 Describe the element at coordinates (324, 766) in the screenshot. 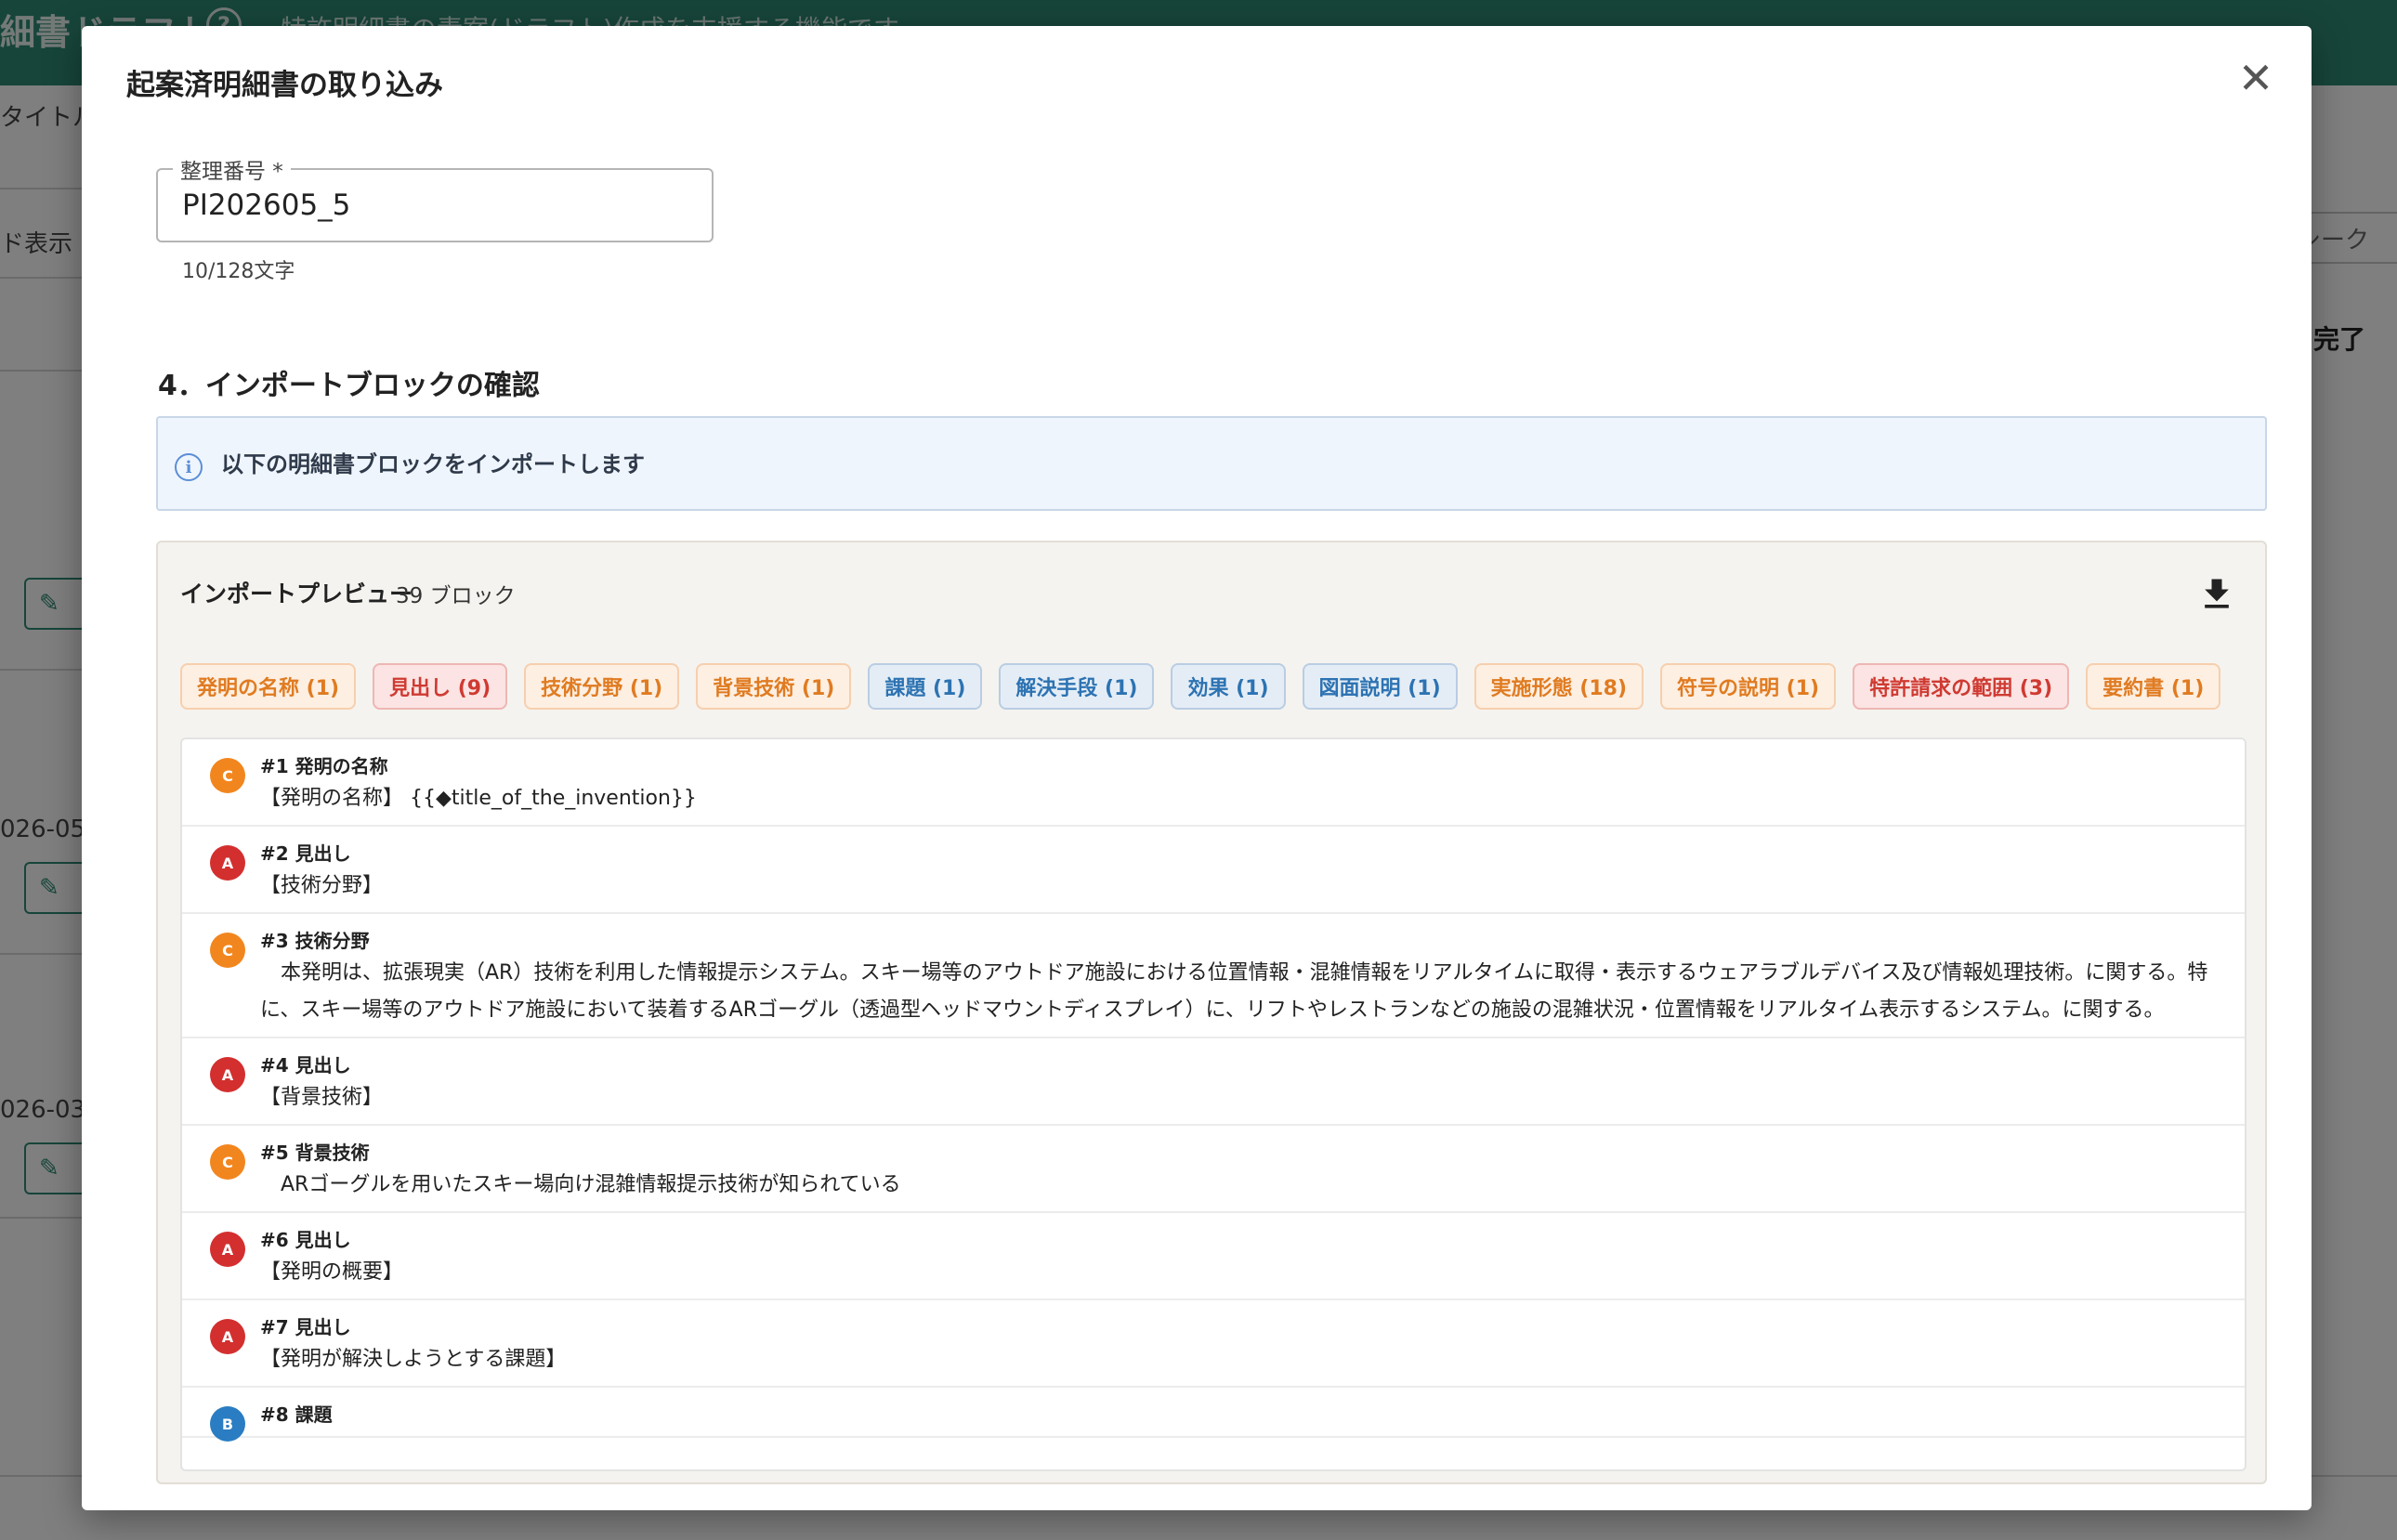

I see `block-heading: #1 発明の名称` at that location.